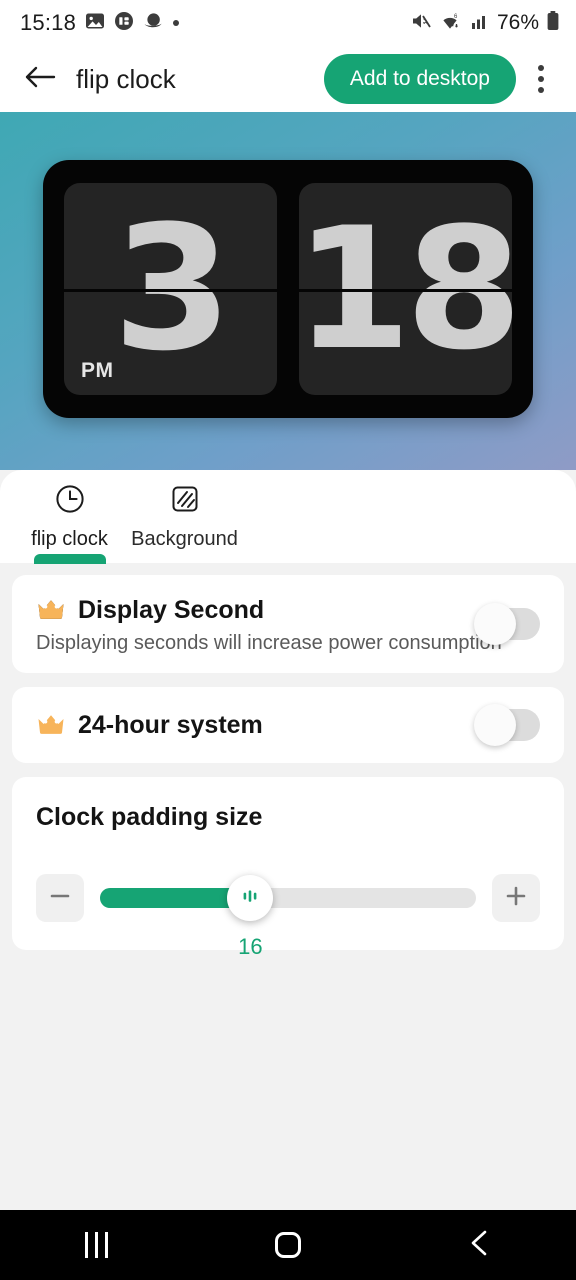  What do you see at coordinates (48, 22) in the screenshot?
I see `status-time: 15:18` at bounding box center [48, 22].